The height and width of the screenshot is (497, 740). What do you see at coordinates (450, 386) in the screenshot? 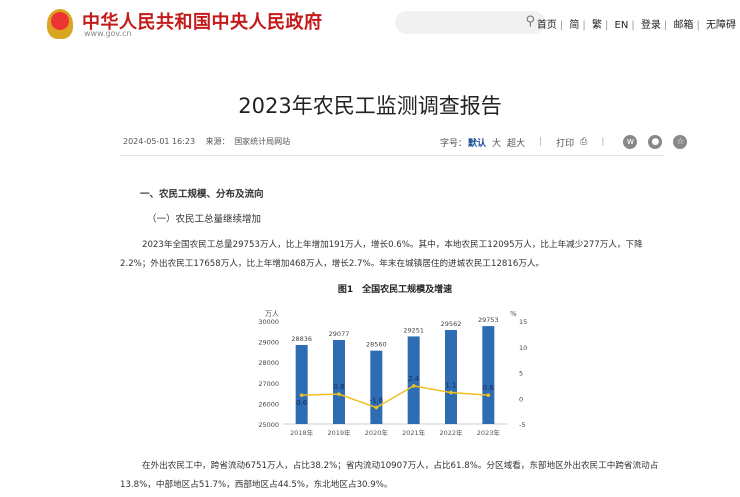
I see `line-data-label: 1.1` at bounding box center [450, 386].